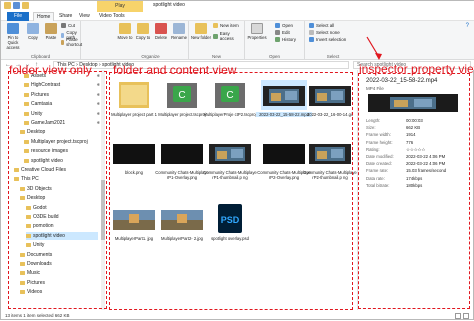 The height and width of the screenshot is (321, 474). I want to click on paste-shortcut-label: Paste shortcut, so click(74, 42).